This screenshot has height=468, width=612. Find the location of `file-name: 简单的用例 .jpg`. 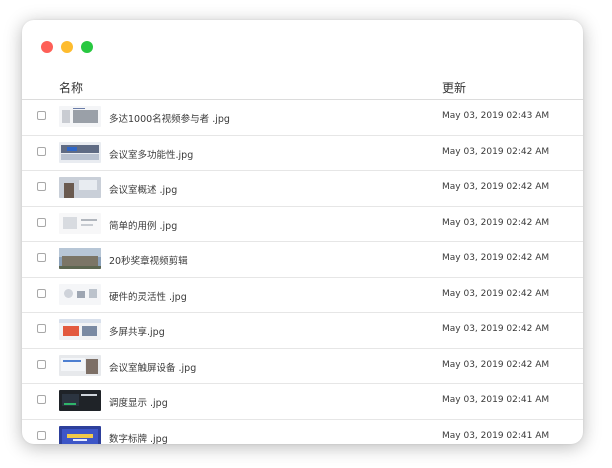

file-name: 简单的用例 .jpg is located at coordinates (143, 225).